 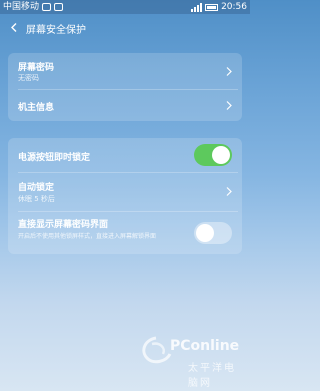 I want to click on power-button-lock-row: 电源按钮即时锁定, so click(x=125, y=155).